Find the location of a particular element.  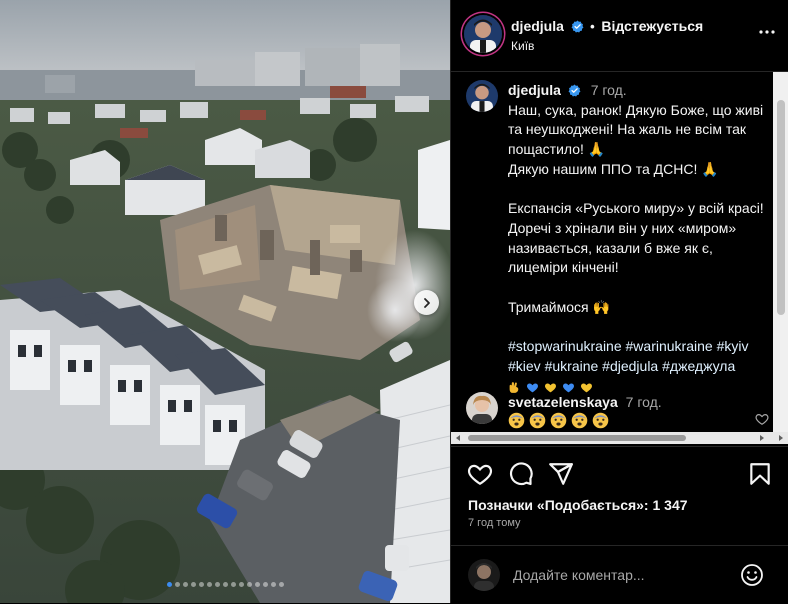

comments-horizontal-scrollbar is located at coordinates (619, 438).